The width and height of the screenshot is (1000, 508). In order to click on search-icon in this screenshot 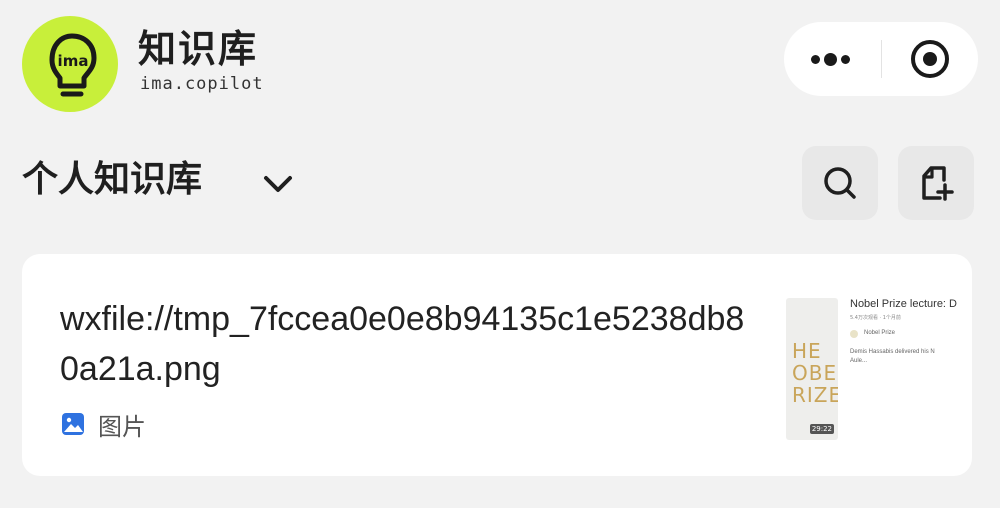, I will do `click(840, 183)`.